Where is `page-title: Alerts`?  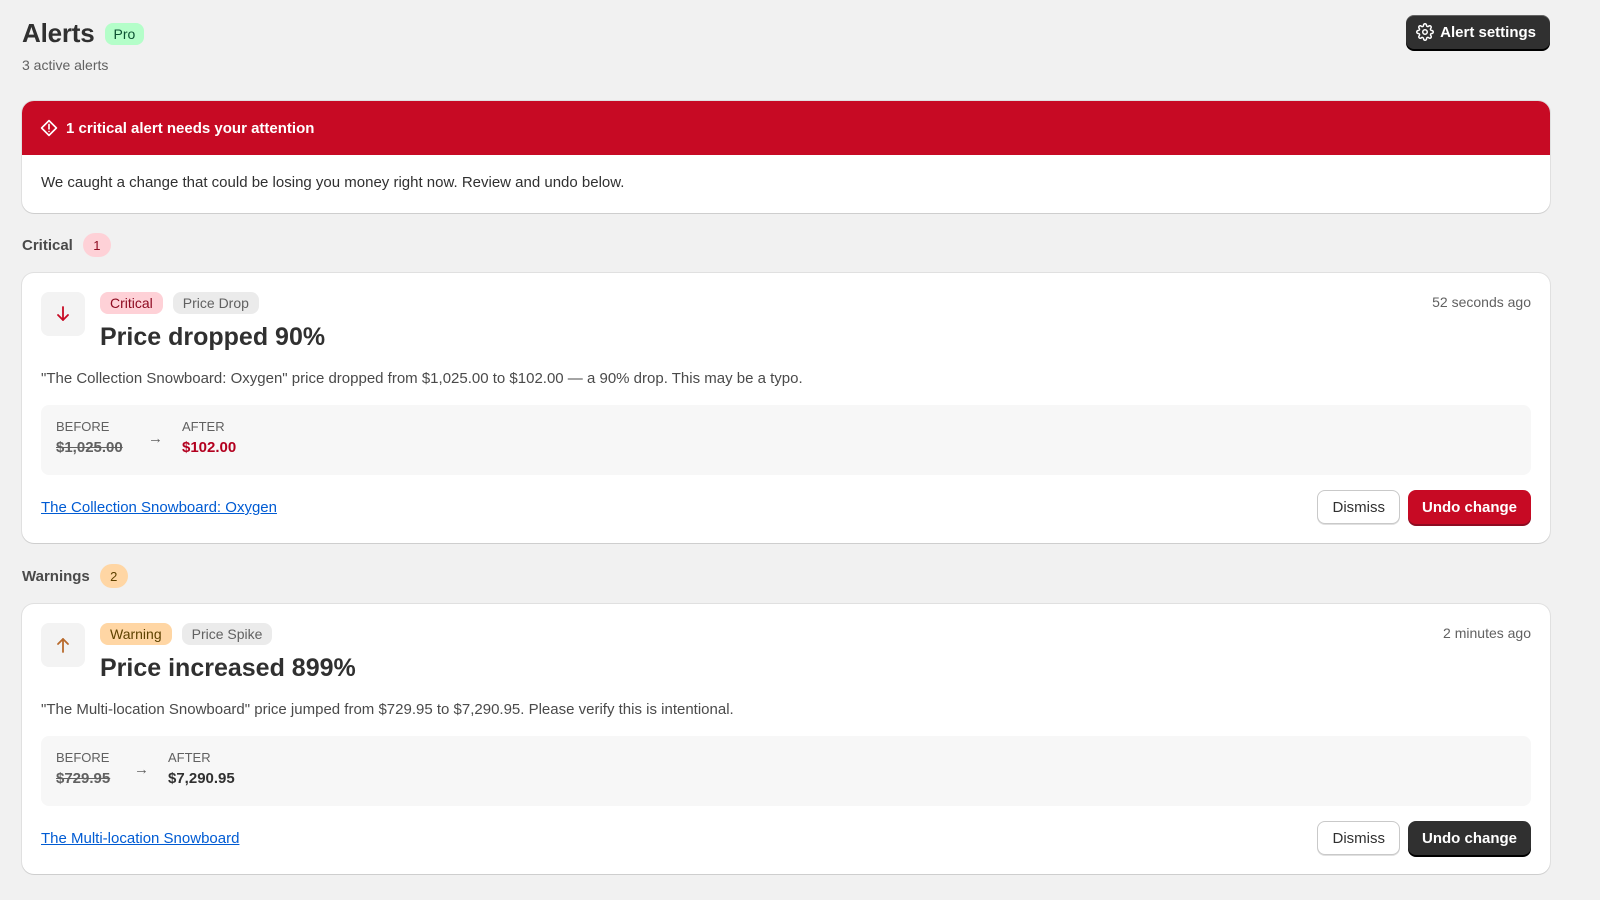 page-title: Alerts is located at coordinates (58, 33).